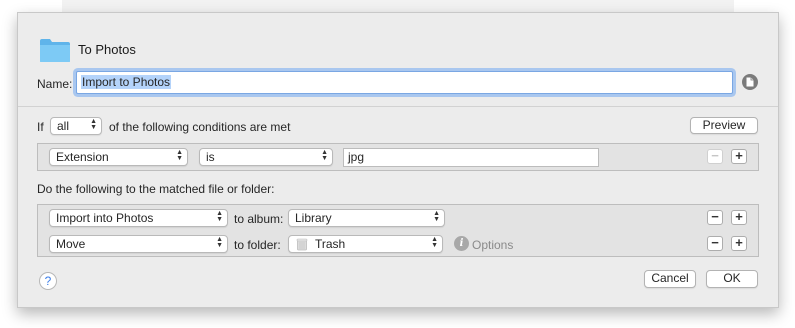  What do you see at coordinates (259, 219) in the screenshot?
I see `action-target-label: to album:` at bounding box center [259, 219].